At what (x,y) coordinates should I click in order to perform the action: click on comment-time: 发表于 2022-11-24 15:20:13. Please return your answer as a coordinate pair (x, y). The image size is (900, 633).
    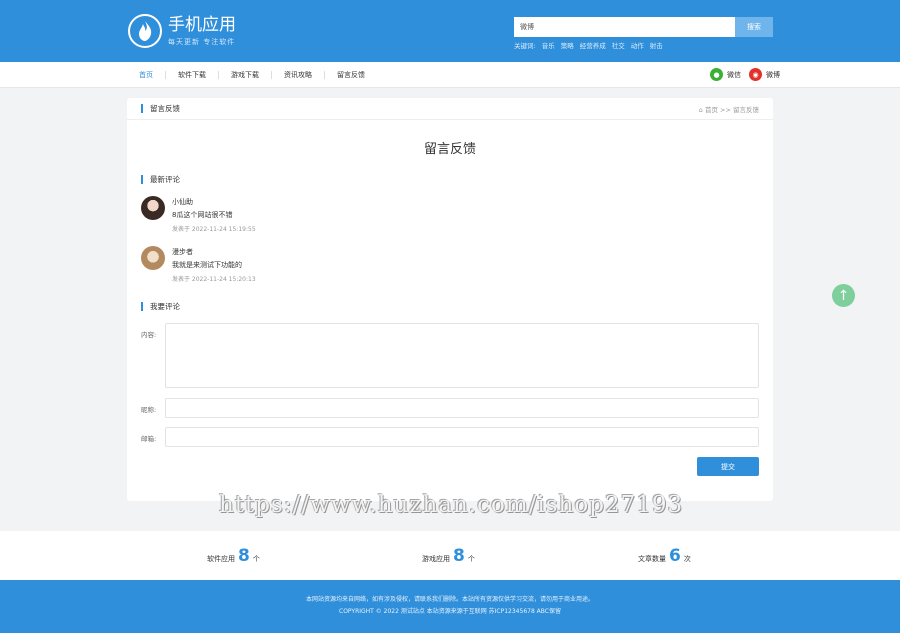
    Looking at the image, I should click on (214, 279).